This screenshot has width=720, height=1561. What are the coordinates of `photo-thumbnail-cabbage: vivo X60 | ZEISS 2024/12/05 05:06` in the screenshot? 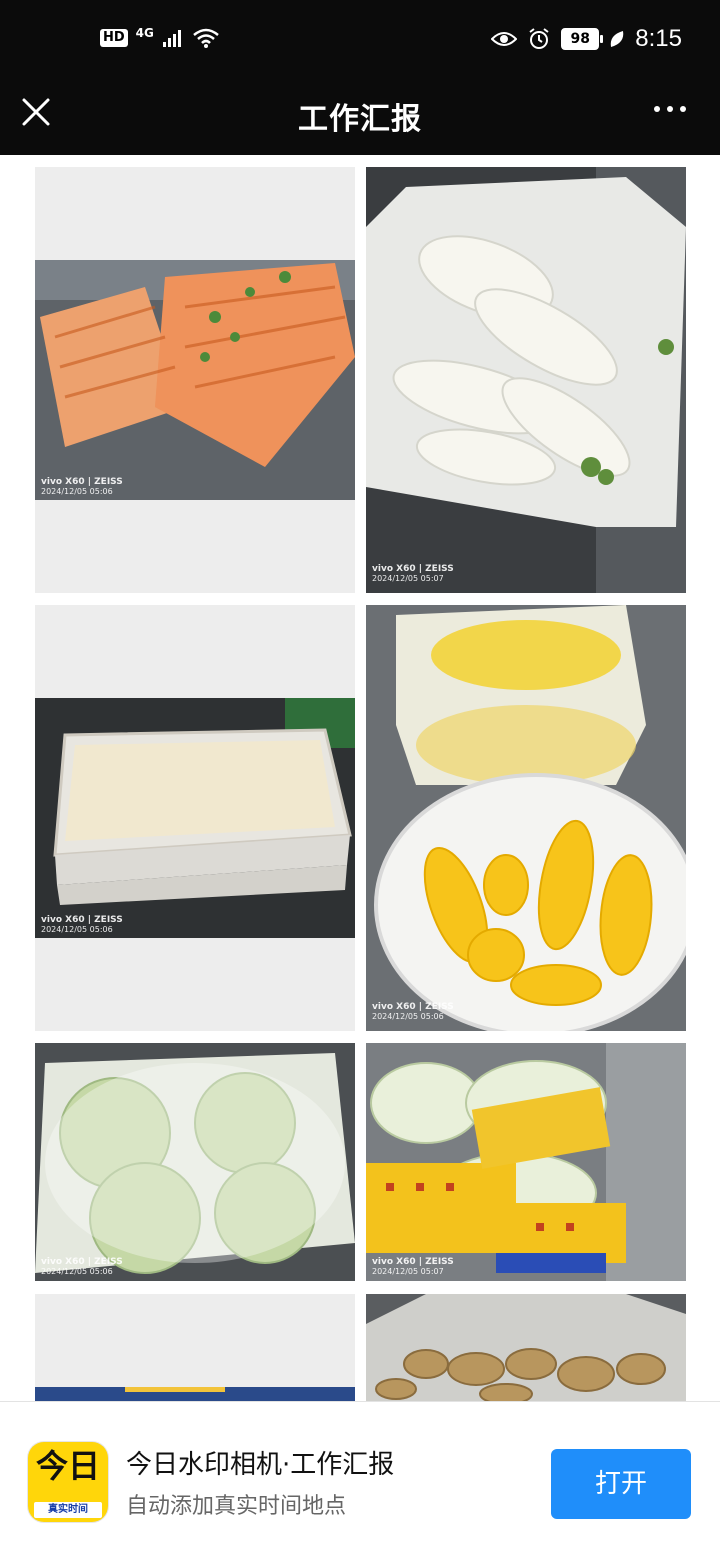 It's located at (195, 1162).